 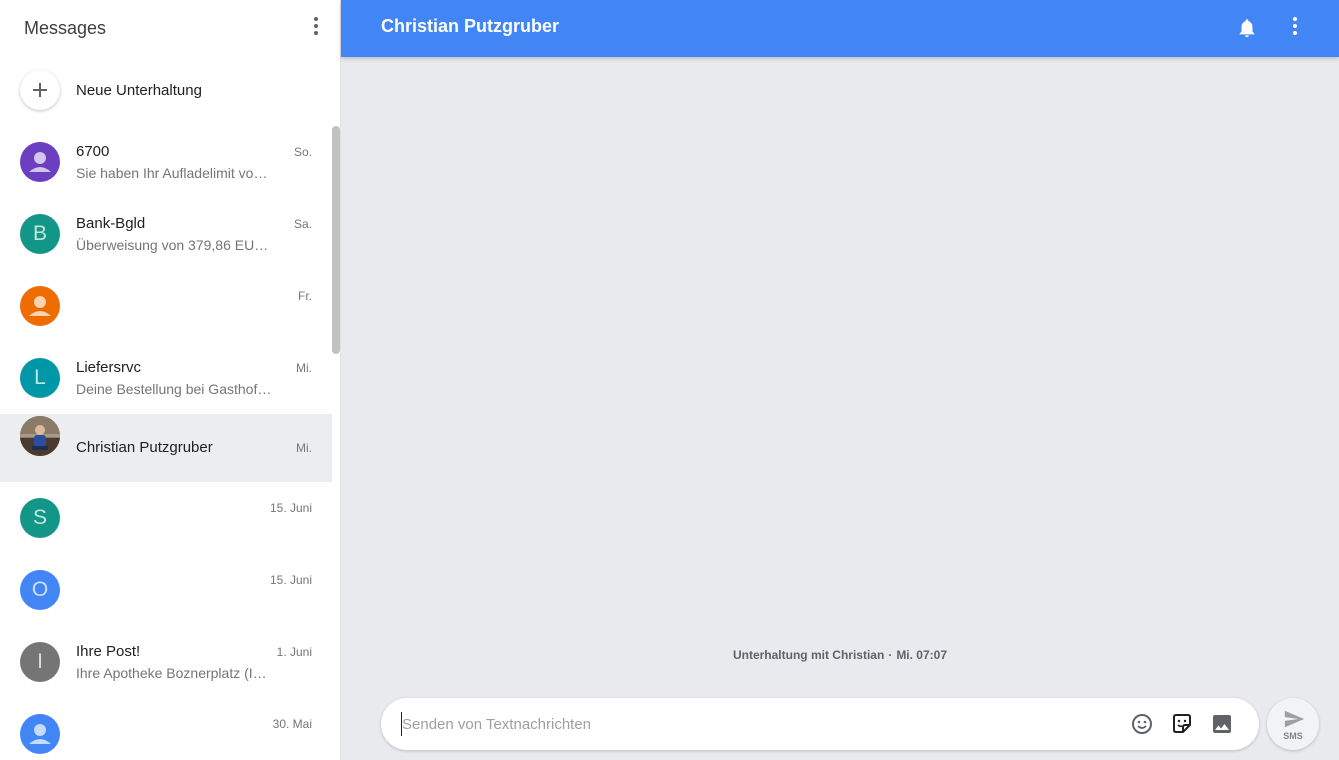 I want to click on bell-icon, so click(x=1247, y=28).